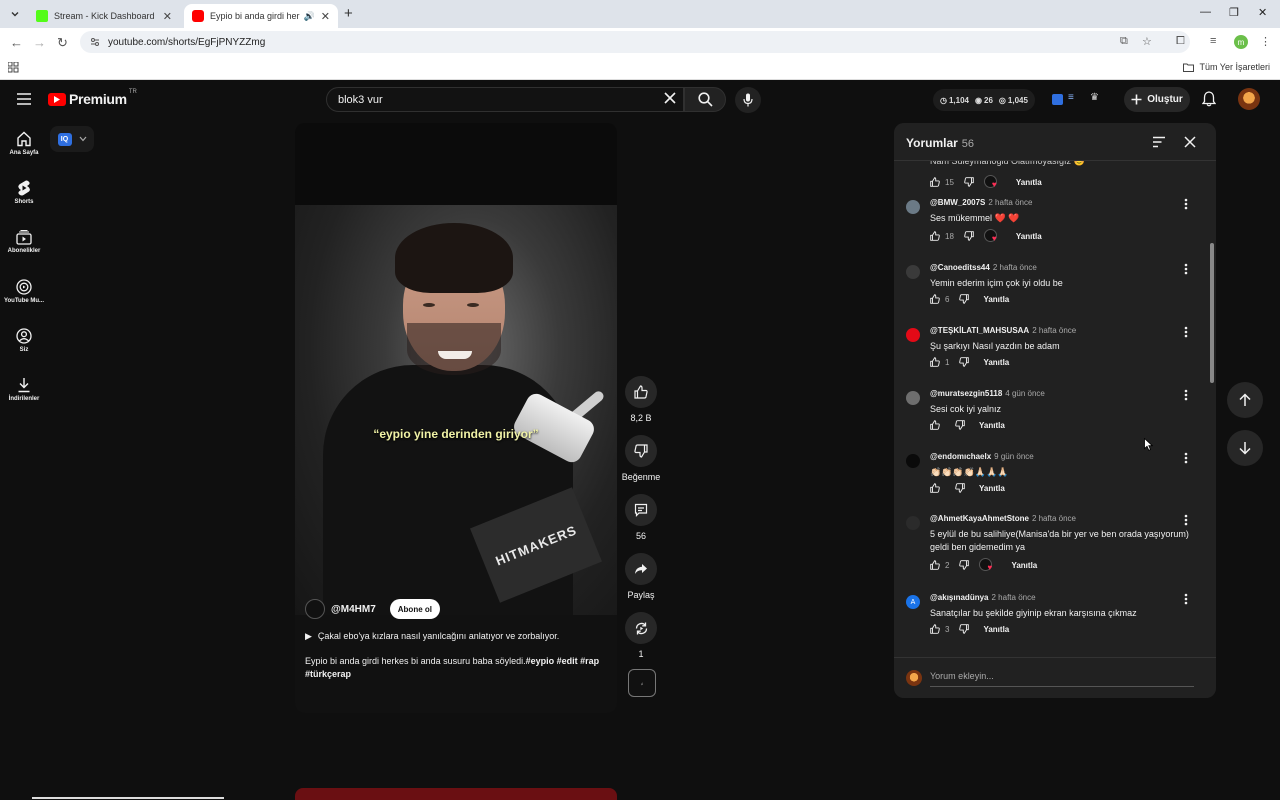 Image resolution: width=1280 pixels, height=800 pixels. Describe the element at coordinates (1212, 313) in the screenshot. I see `comments-scrollbar-thumb` at that location.